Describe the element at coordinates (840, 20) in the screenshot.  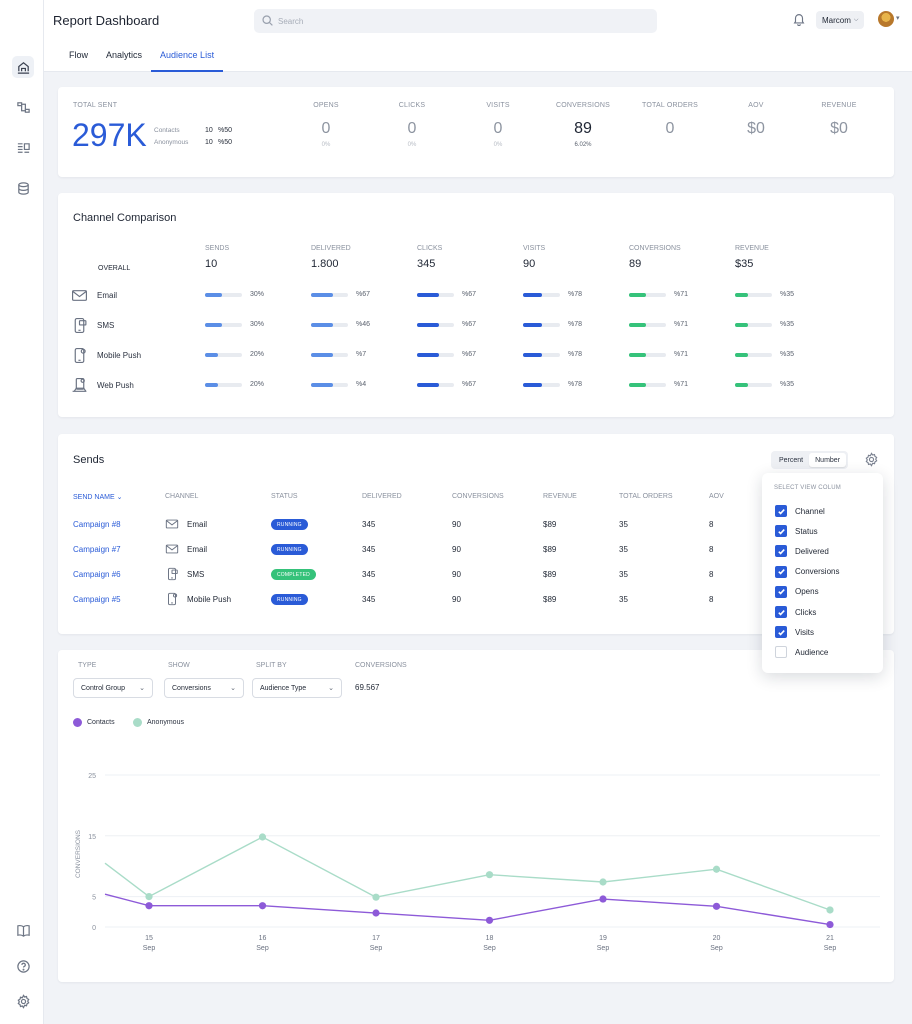
I see `workspace-dropdown: Marcom ⌵` at that location.